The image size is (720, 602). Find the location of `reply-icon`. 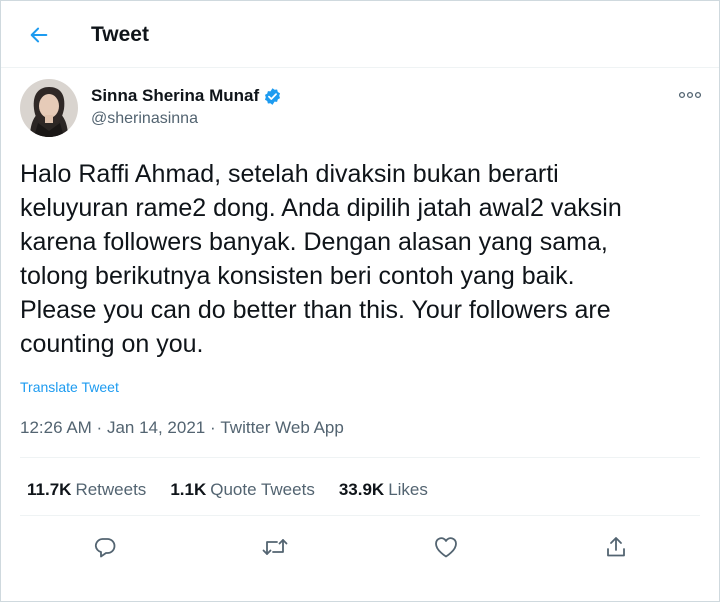

reply-icon is located at coordinates (105, 548).